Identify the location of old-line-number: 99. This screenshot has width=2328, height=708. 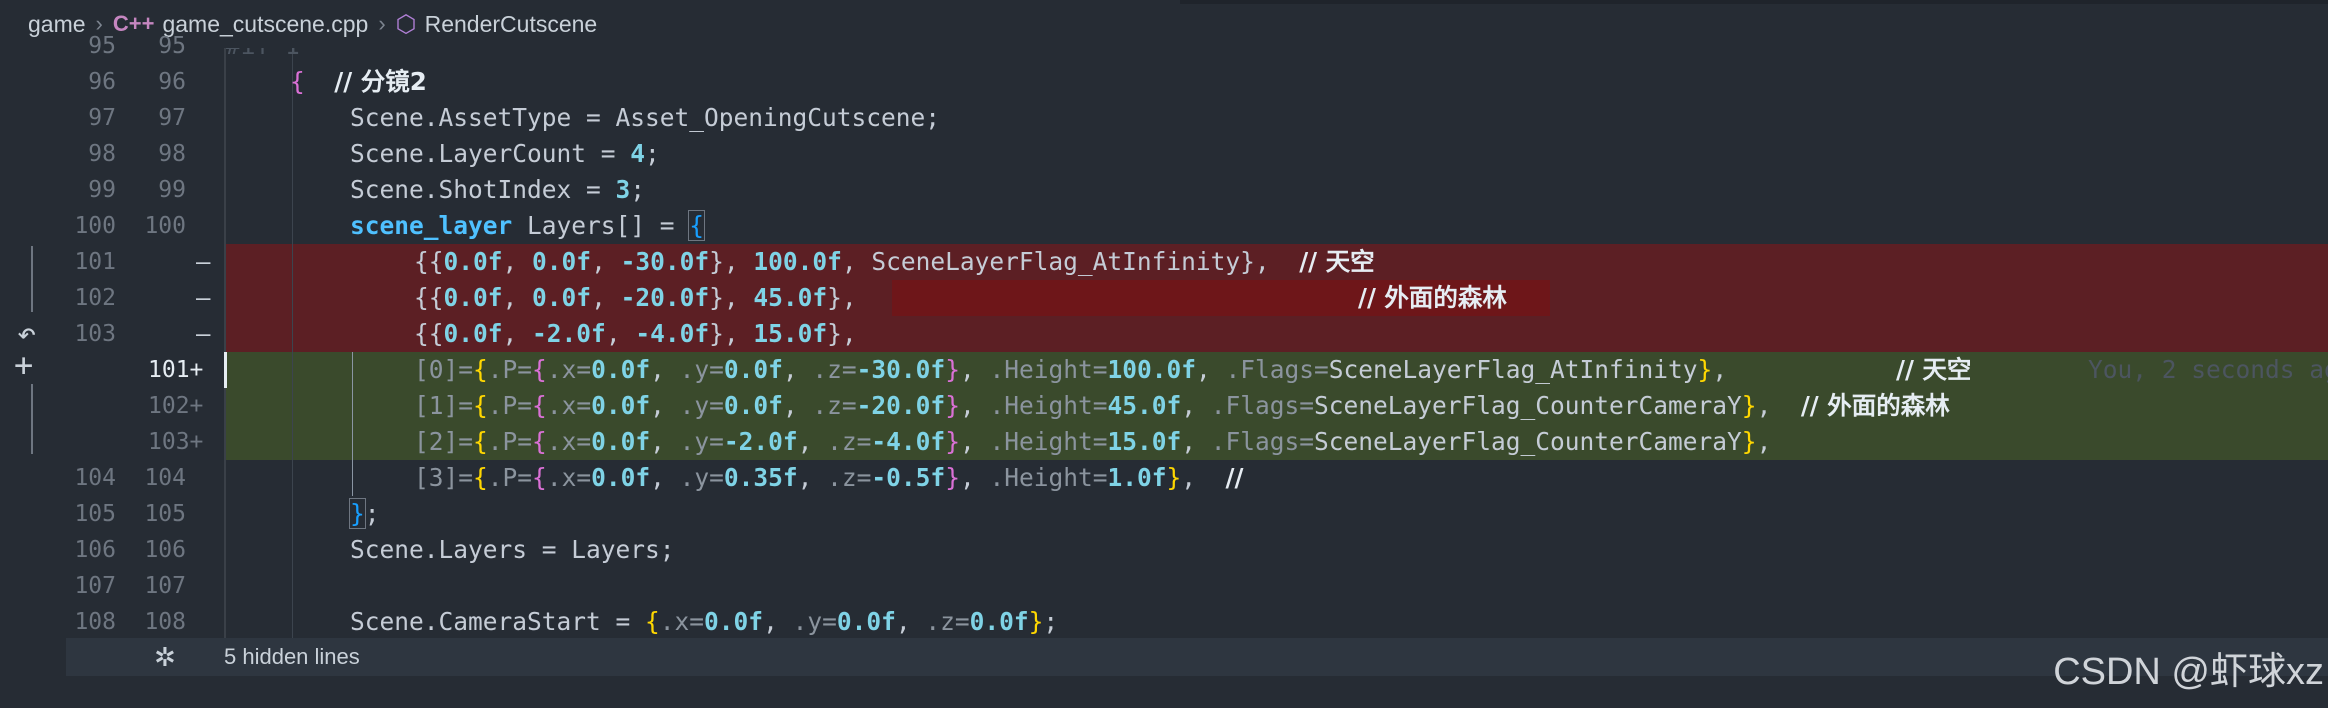
(102, 190).